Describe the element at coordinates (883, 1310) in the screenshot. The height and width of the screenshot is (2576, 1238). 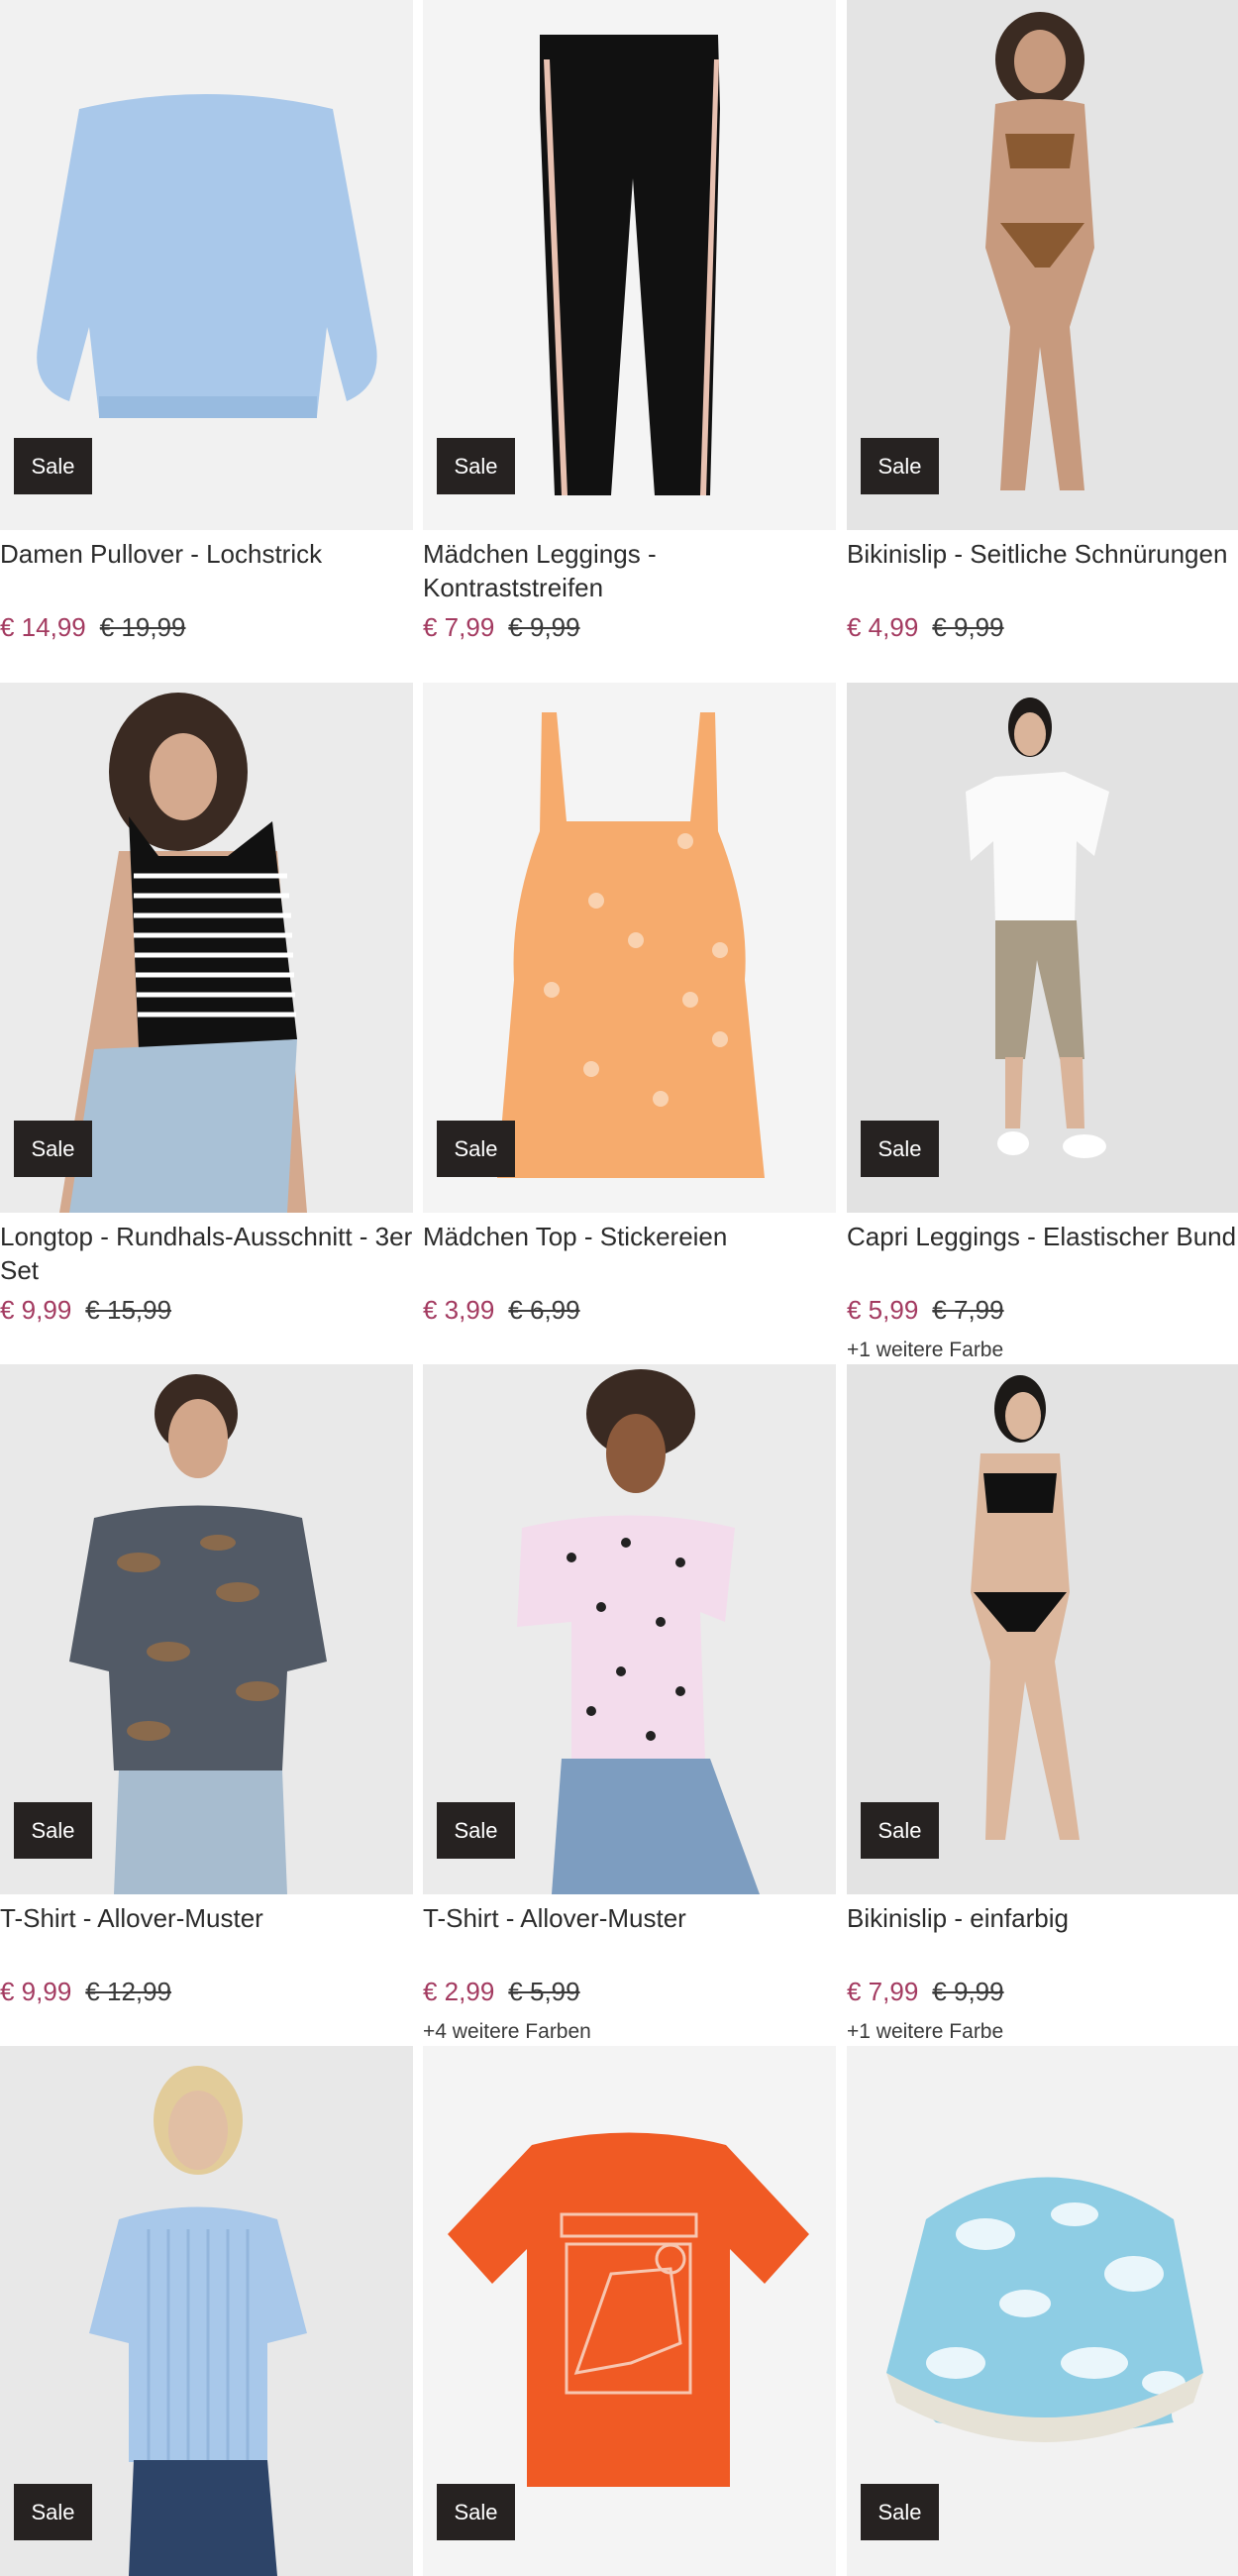
I see `sale-price: € 5,99` at that location.